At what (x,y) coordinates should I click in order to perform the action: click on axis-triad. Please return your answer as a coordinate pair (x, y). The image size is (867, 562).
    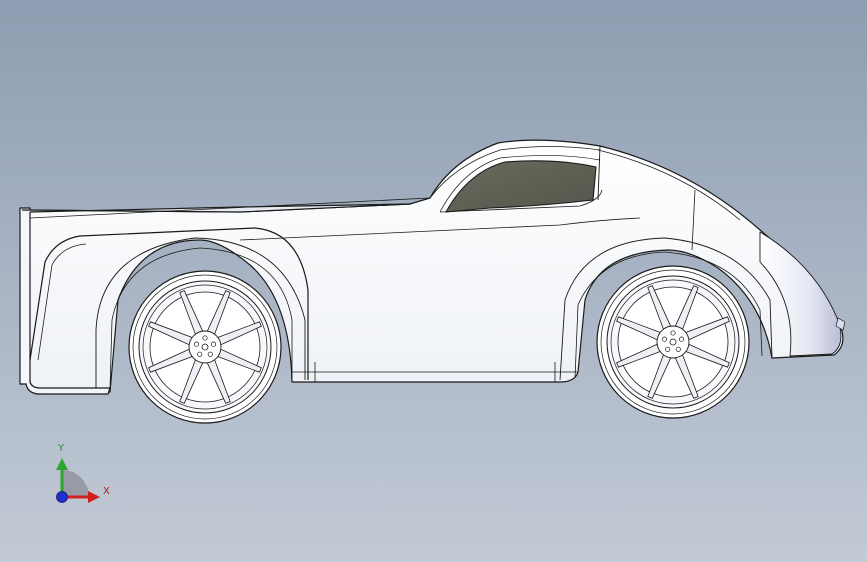
    Looking at the image, I should click on (78, 480).